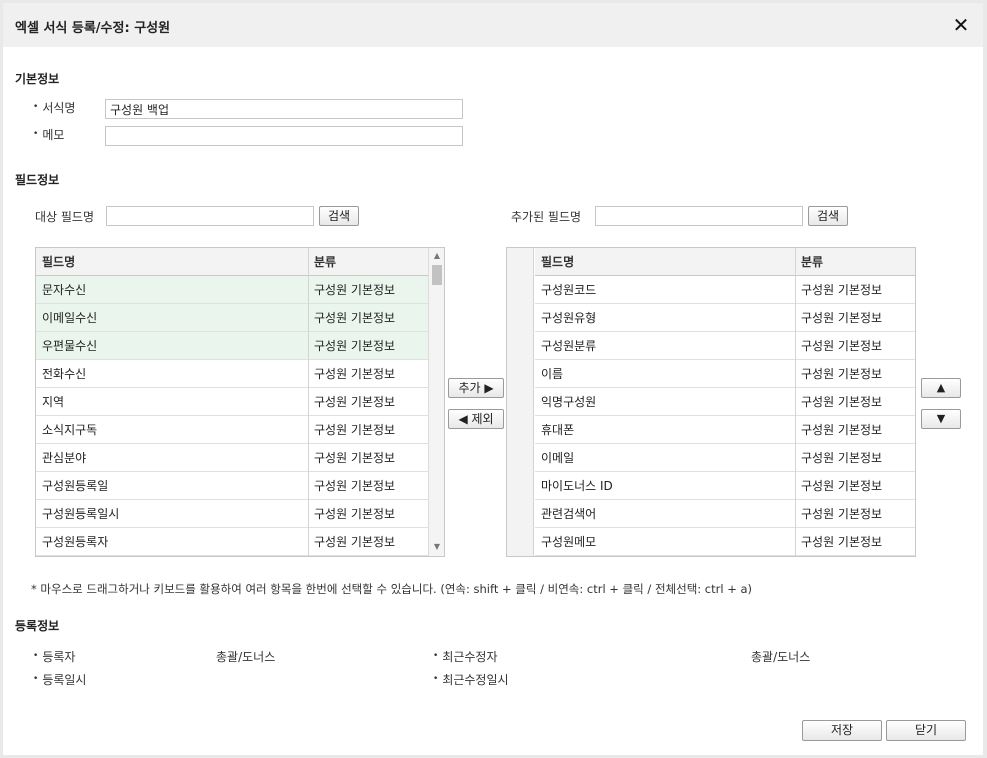 This screenshot has height=758, width=987. Describe the element at coordinates (699, 216) in the screenshot. I see `added-field-search-input` at that location.